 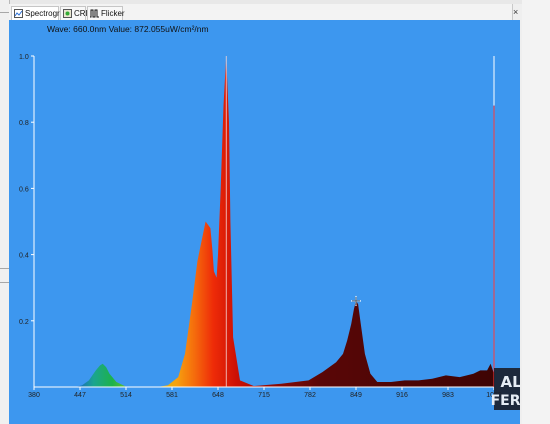 What do you see at coordinates (266, 12) in the screenshot?
I see `tab-strip: Spectrogram CRI Flicker` at bounding box center [266, 12].